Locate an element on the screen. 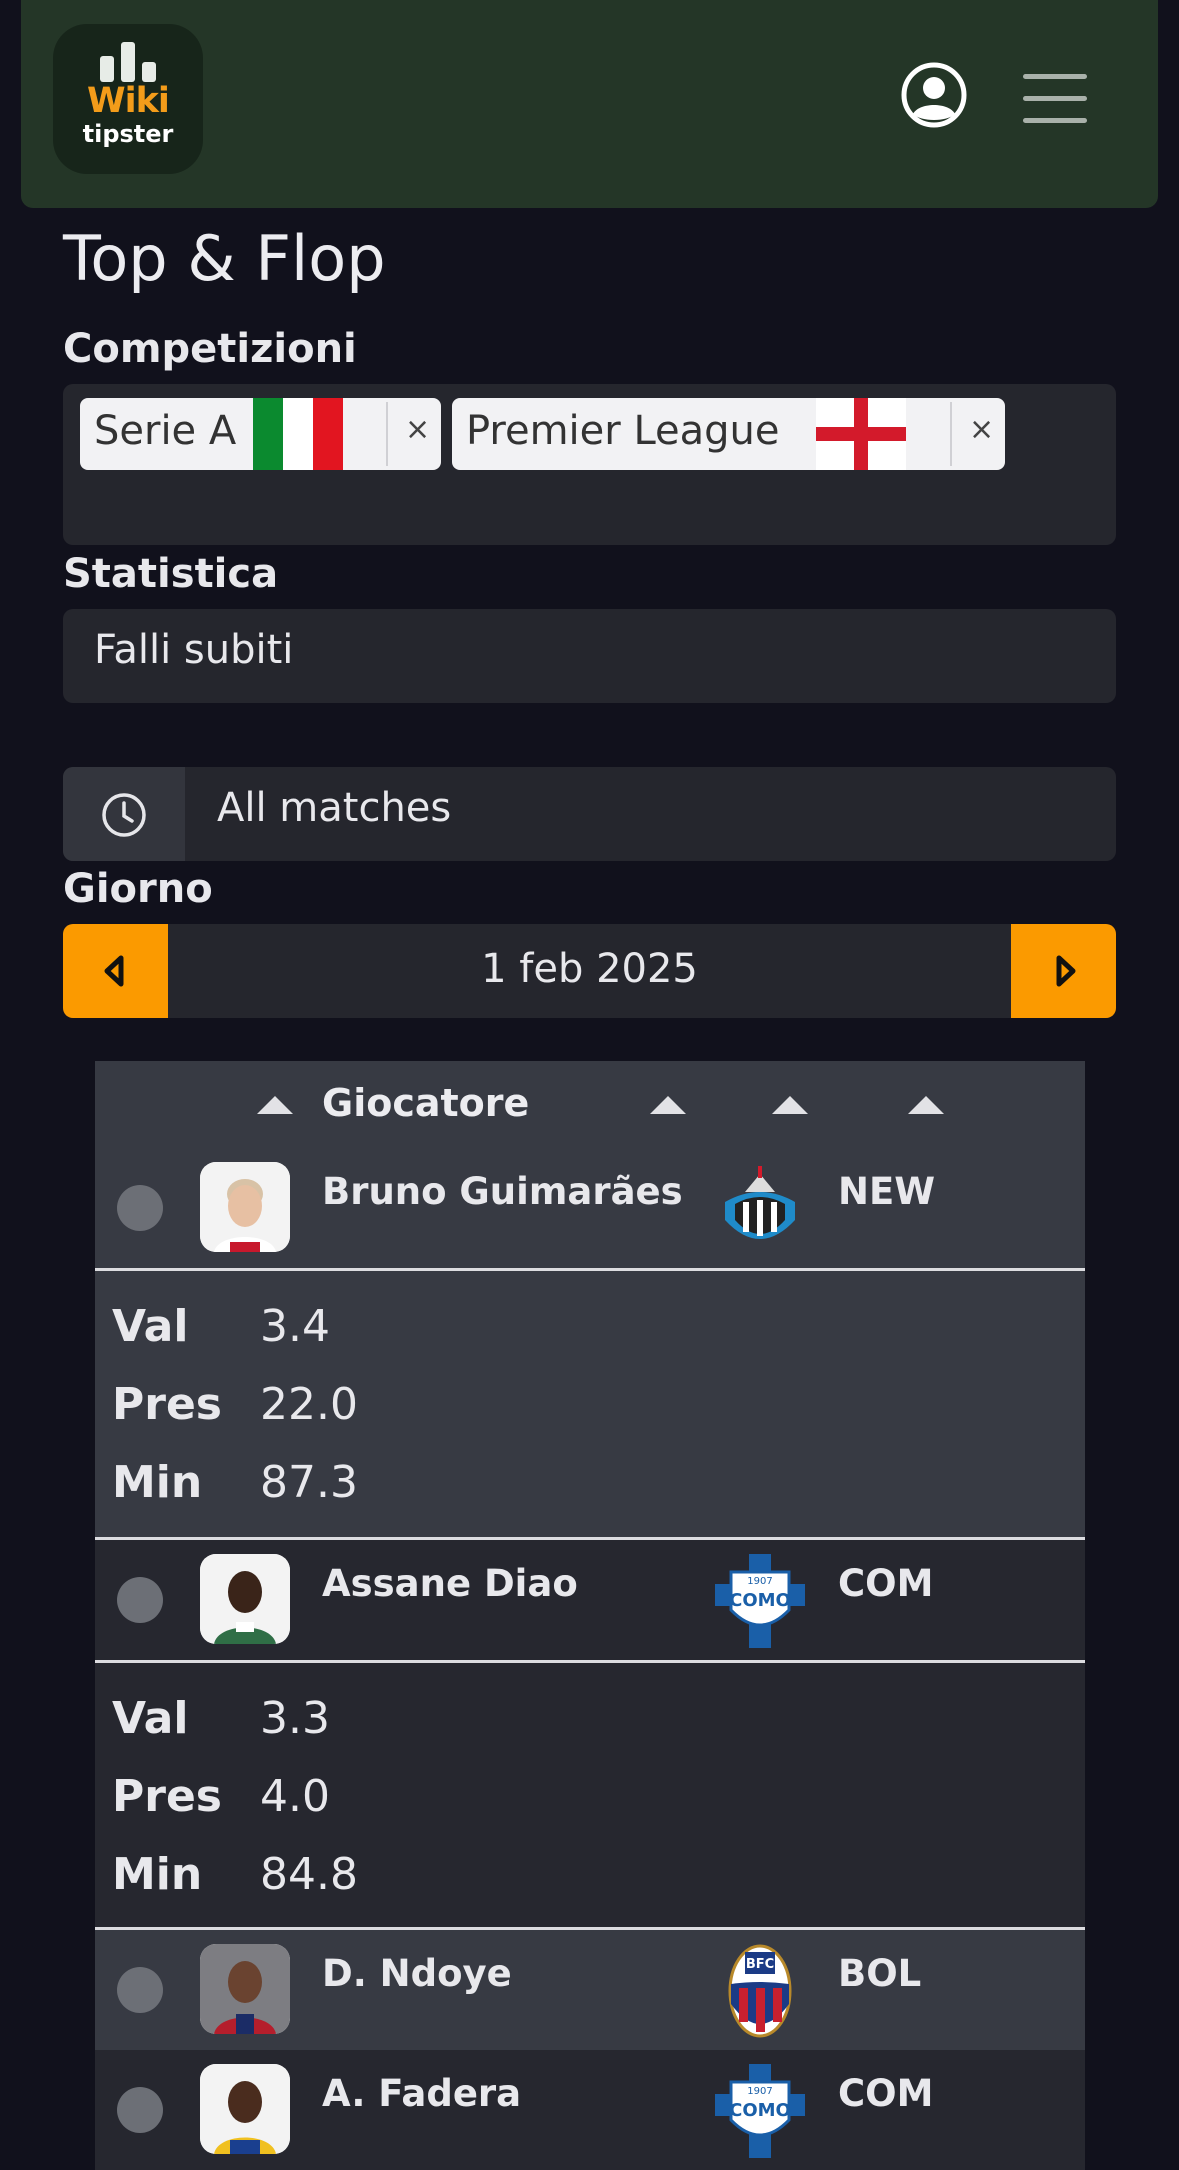 The width and height of the screenshot is (1179, 2170). day-label: Giorno is located at coordinates (138, 889).